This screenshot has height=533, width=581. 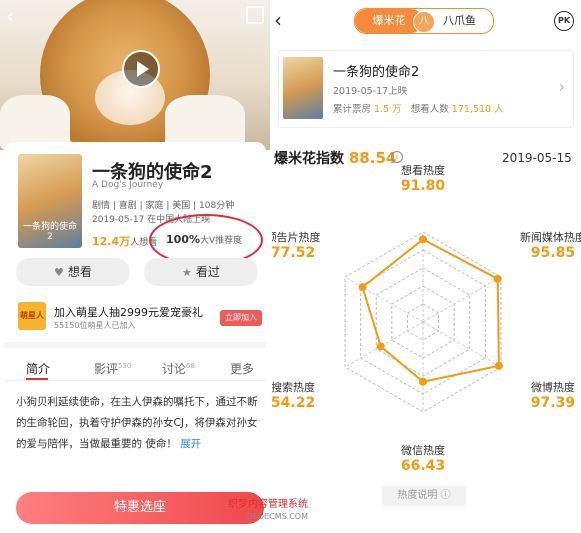 I want to click on movie-stats: 累计票房 1.5 万 想看人数 171,510 人, so click(x=418, y=108).